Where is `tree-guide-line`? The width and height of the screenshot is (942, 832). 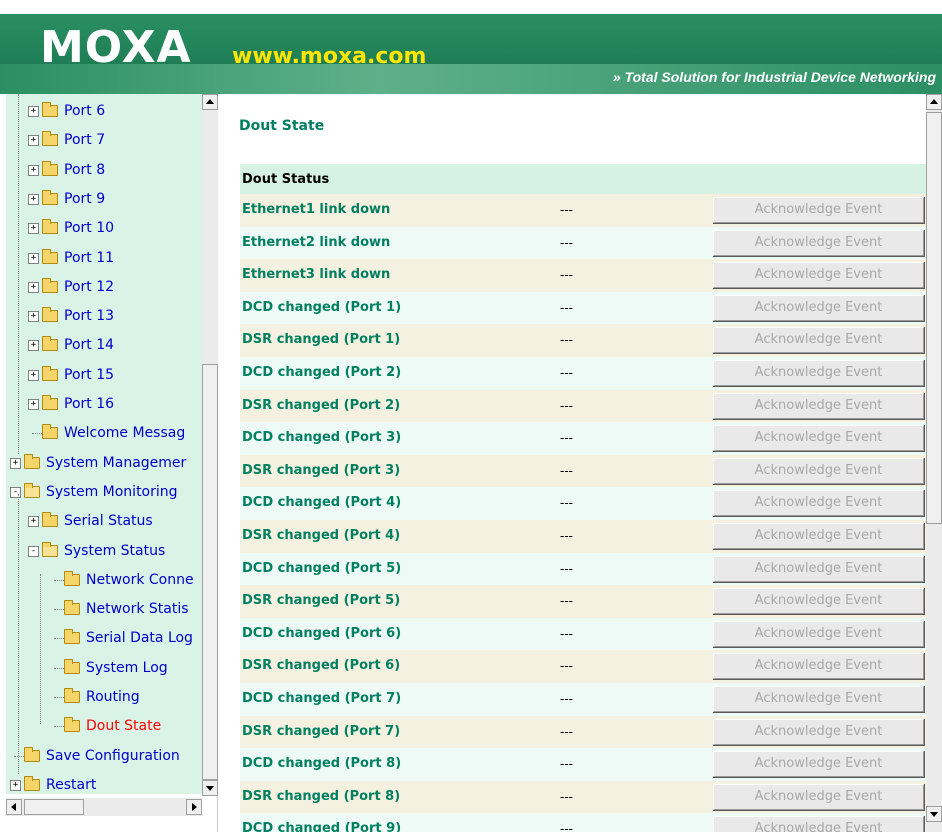
tree-guide-line is located at coordinates (40, 649).